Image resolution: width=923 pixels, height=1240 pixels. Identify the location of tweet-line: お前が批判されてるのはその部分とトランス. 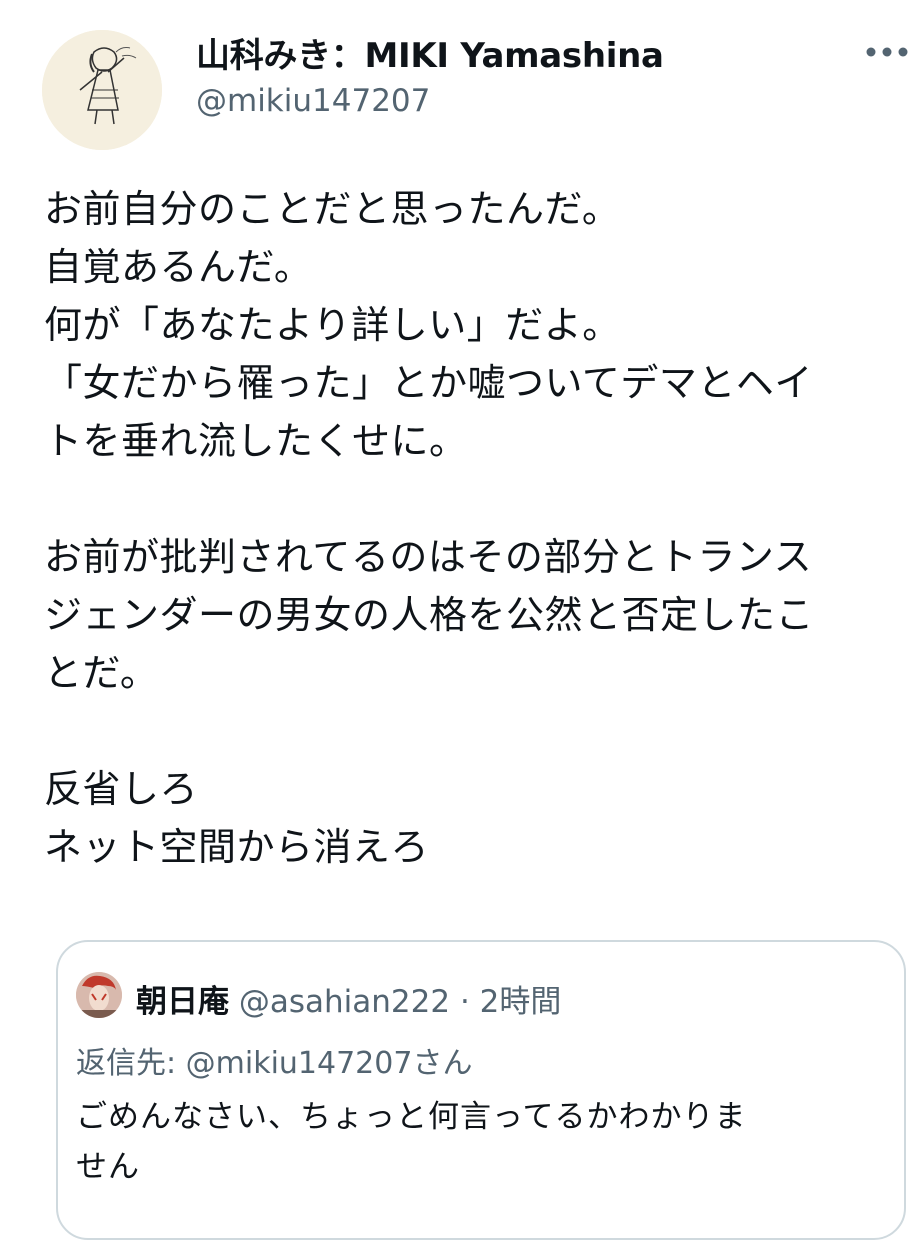
(428, 557).